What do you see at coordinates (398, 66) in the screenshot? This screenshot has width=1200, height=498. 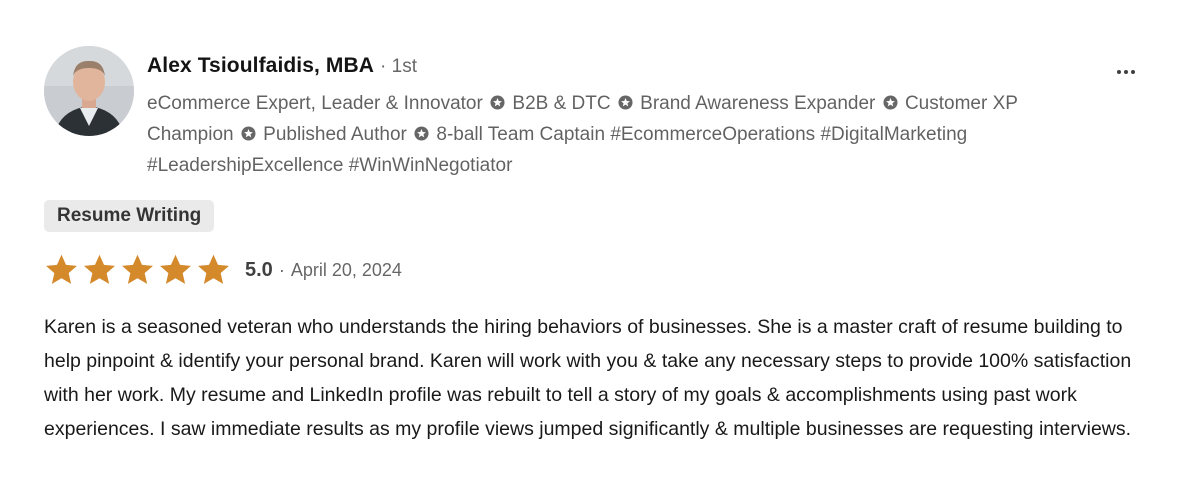 I see `connection-degree: · 1st` at bounding box center [398, 66].